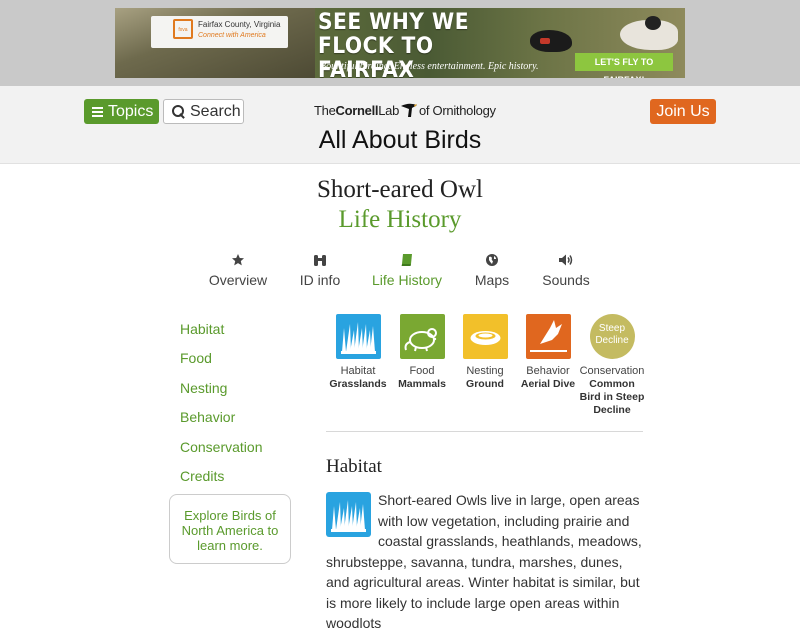 The width and height of the screenshot is (800, 634). I want to click on tab-label: Overview, so click(238, 280).